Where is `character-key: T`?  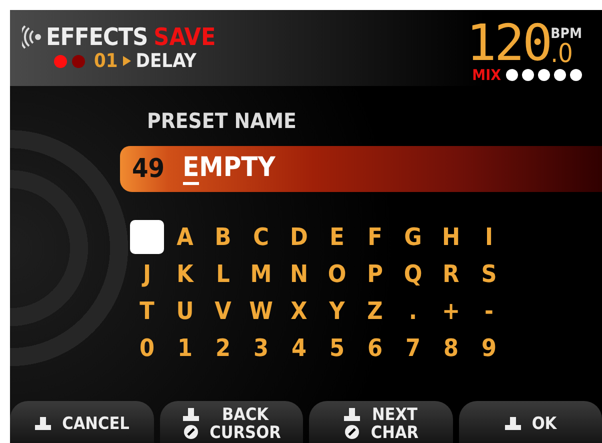
character-key: T is located at coordinates (147, 311).